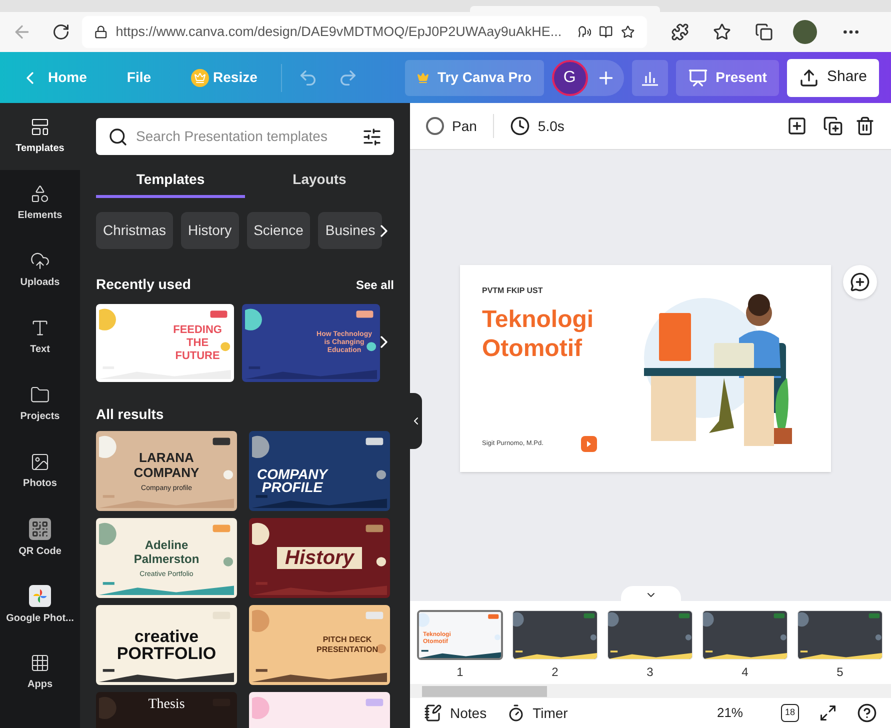 The height and width of the screenshot is (728, 891). Describe the element at coordinates (790, 713) in the screenshot. I see `page-count: 18` at that location.